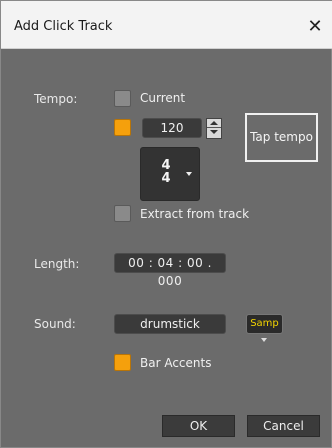  I want to click on chevron-up-icon, so click(214, 123).